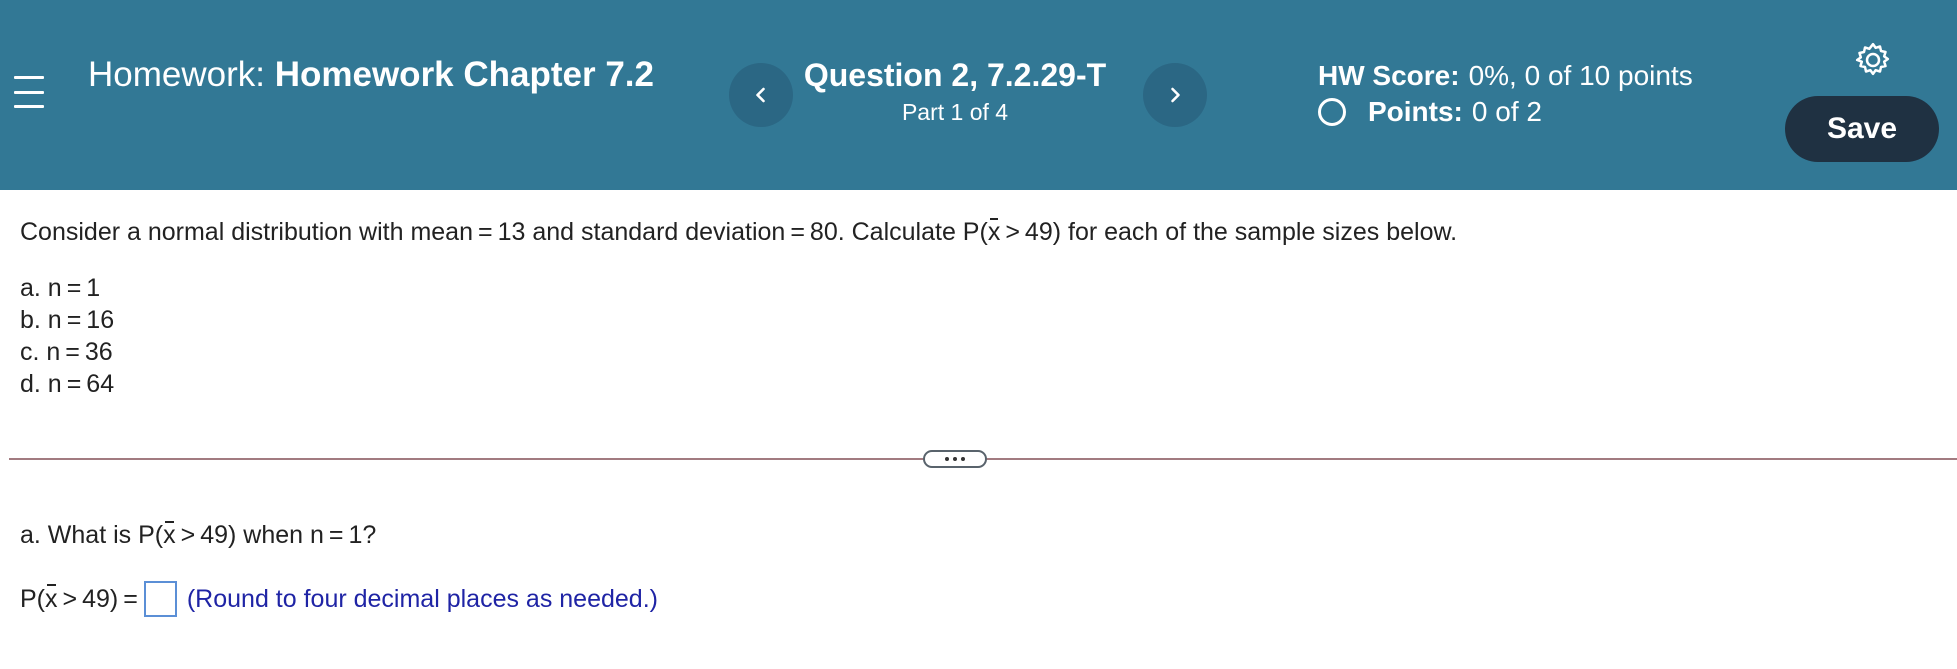  What do you see at coordinates (97, 599) in the screenshot?
I see `answer-label-end: > 49) =` at bounding box center [97, 599].